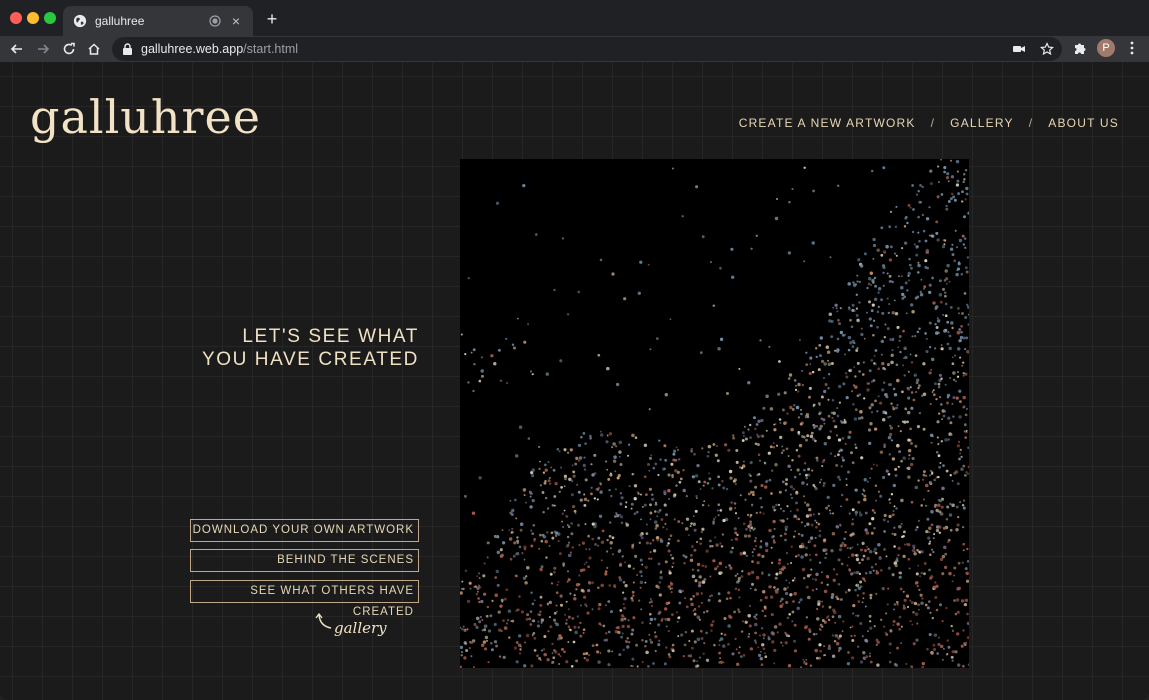  I want to click on browser-tab: galluhree ×, so click(158, 21).